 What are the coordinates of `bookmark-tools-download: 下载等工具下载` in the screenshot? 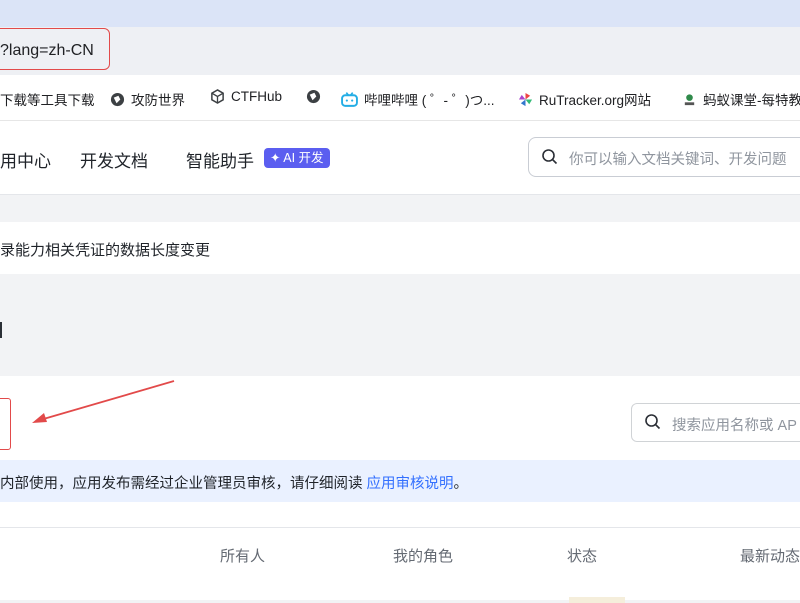 It's located at (47, 99).